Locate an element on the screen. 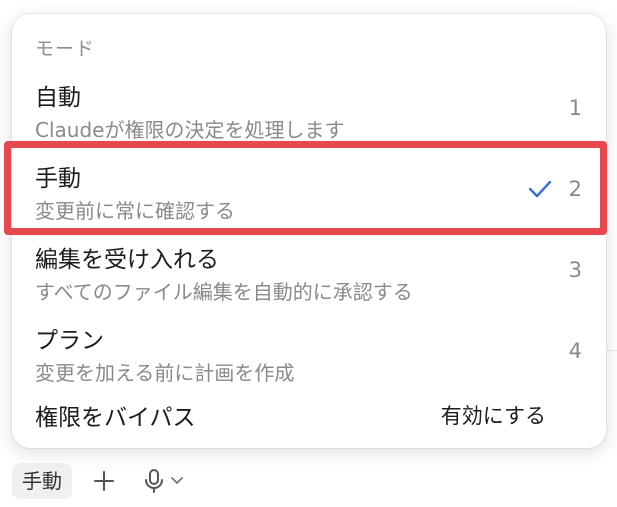 This screenshot has width=617, height=507. composer-edge is located at coordinates (612, 395).